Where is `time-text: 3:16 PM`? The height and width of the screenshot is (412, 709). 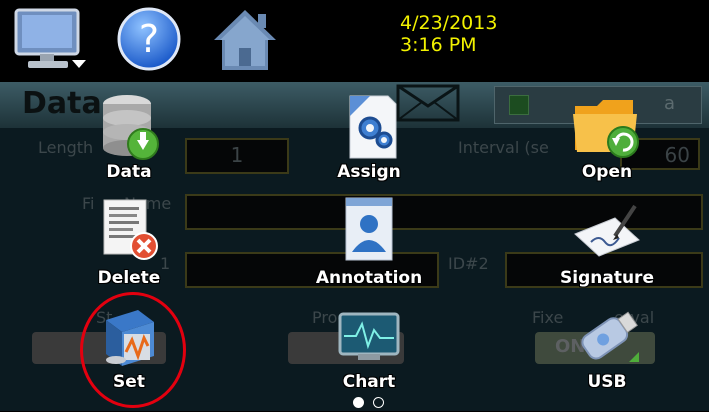
time-text: 3:16 PM is located at coordinates (438, 45).